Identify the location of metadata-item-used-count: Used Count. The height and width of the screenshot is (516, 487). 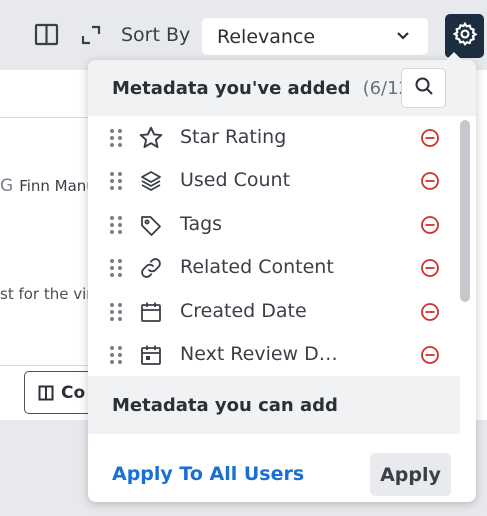
(274, 181).